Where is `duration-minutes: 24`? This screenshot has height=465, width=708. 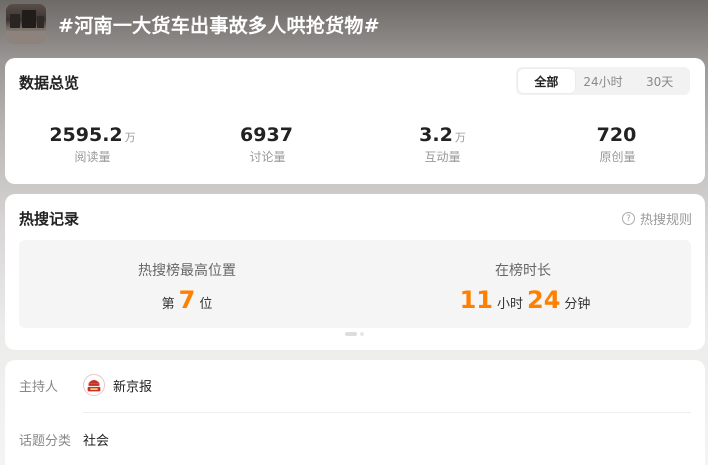
duration-minutes: 24 is located at coordinates (544, 300).